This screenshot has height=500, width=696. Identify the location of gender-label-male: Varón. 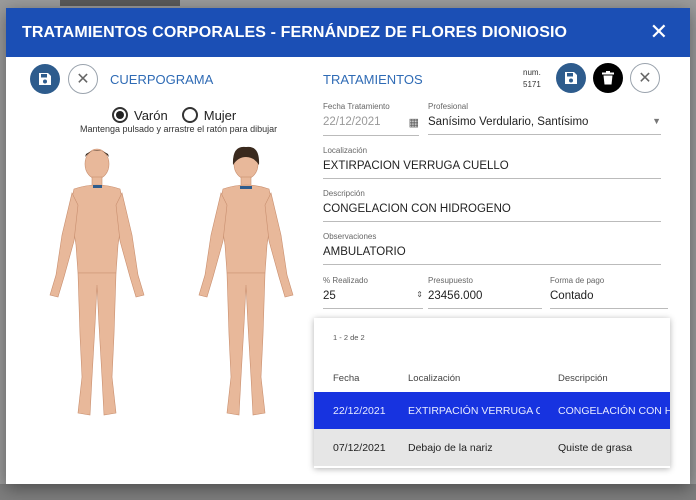
(151, 115).